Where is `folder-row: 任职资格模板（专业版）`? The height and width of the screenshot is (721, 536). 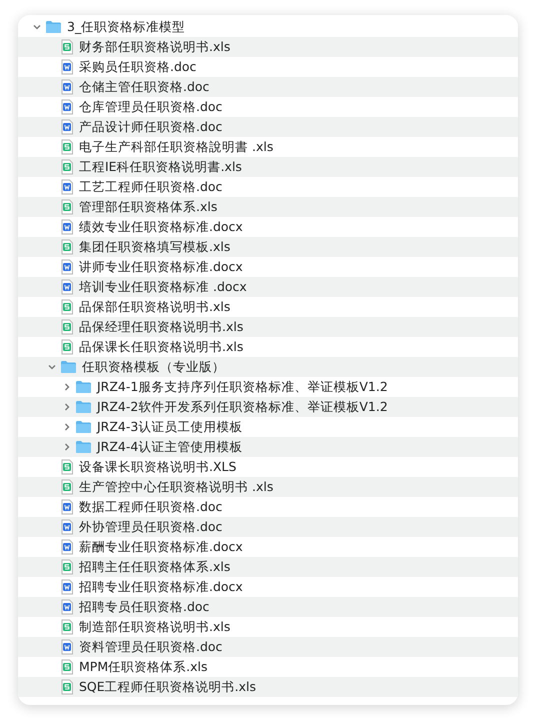 folder-row: 任职资格模板（专业版） is located at coordinates (268, 367).